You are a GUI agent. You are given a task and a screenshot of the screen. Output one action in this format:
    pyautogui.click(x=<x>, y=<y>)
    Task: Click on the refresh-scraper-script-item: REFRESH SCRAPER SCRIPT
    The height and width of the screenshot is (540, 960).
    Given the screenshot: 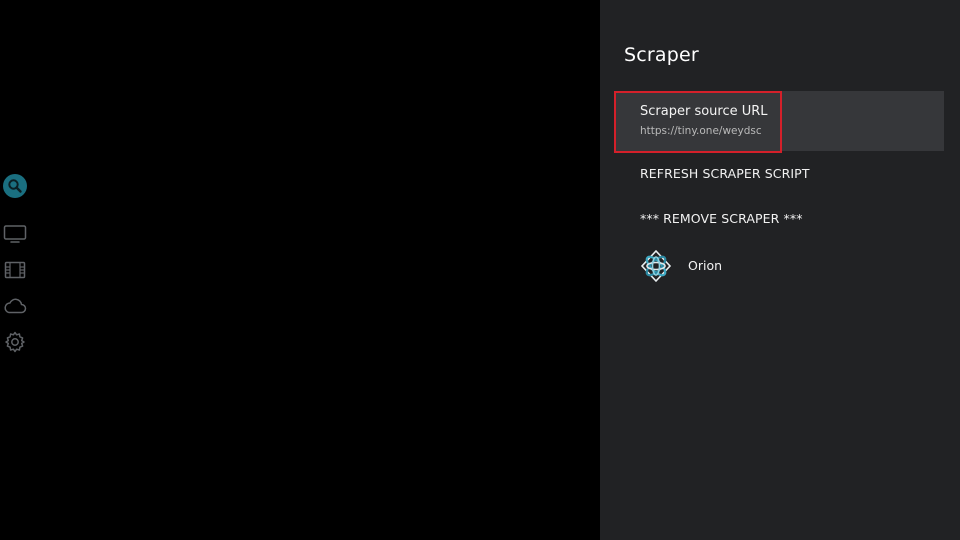 What is the action you would take?
    pyautogui.click(x=780, y=175)
    